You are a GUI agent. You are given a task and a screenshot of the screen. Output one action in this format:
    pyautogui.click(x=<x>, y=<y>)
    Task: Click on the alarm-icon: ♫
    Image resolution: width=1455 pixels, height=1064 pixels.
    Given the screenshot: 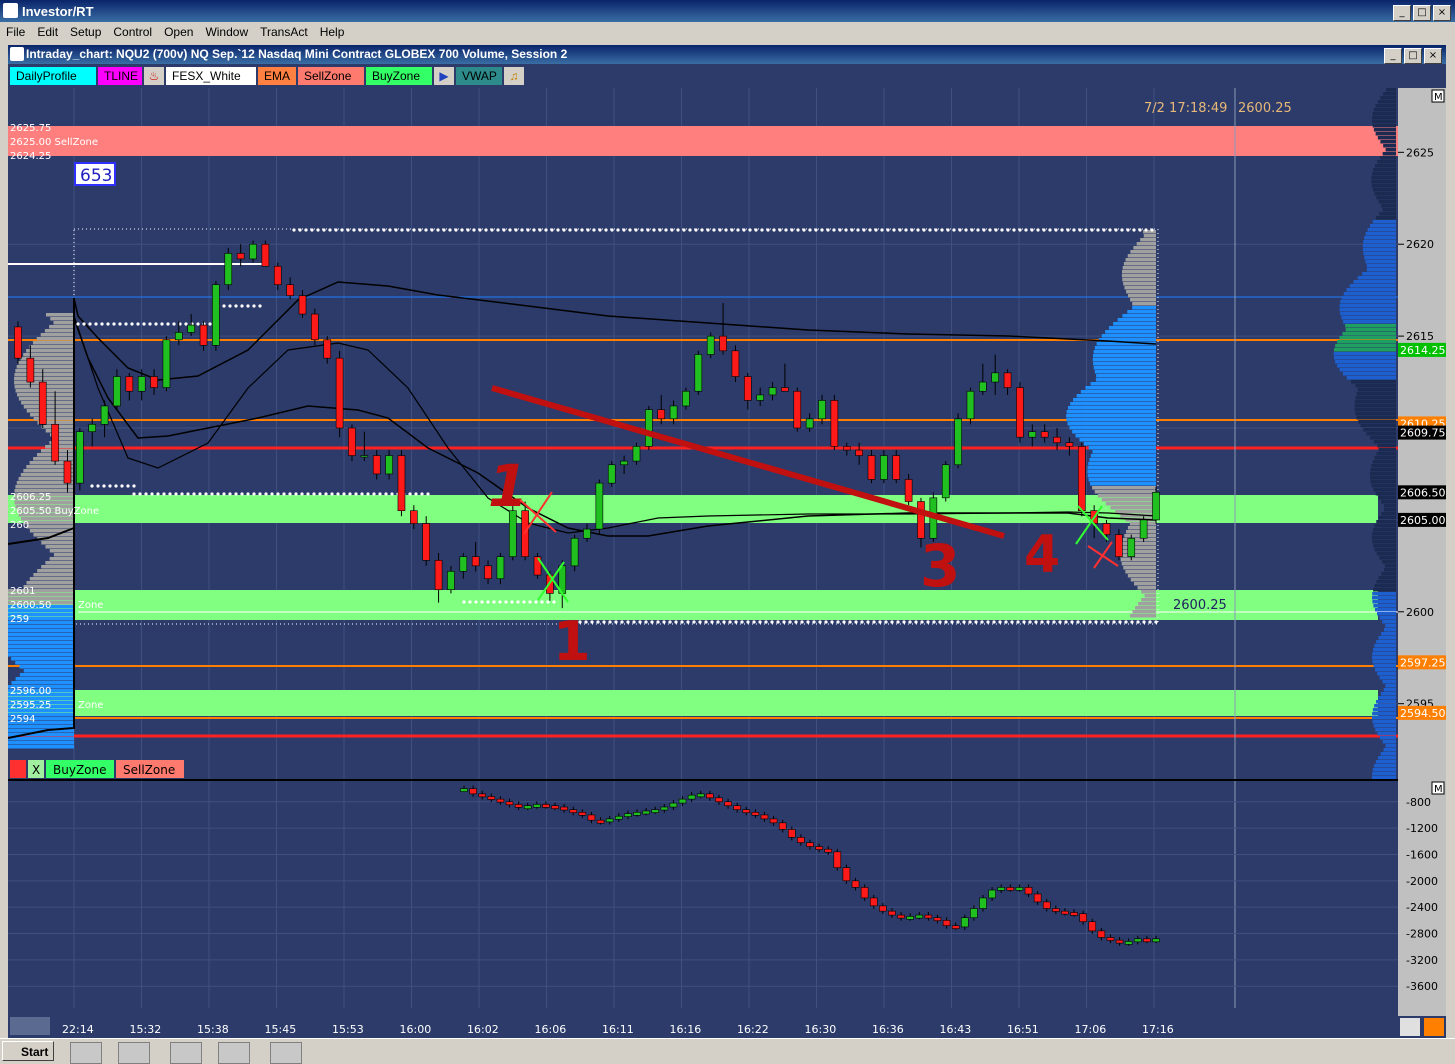 What is the action you would take?
    pyautogui.click(x=514, y=76)
    